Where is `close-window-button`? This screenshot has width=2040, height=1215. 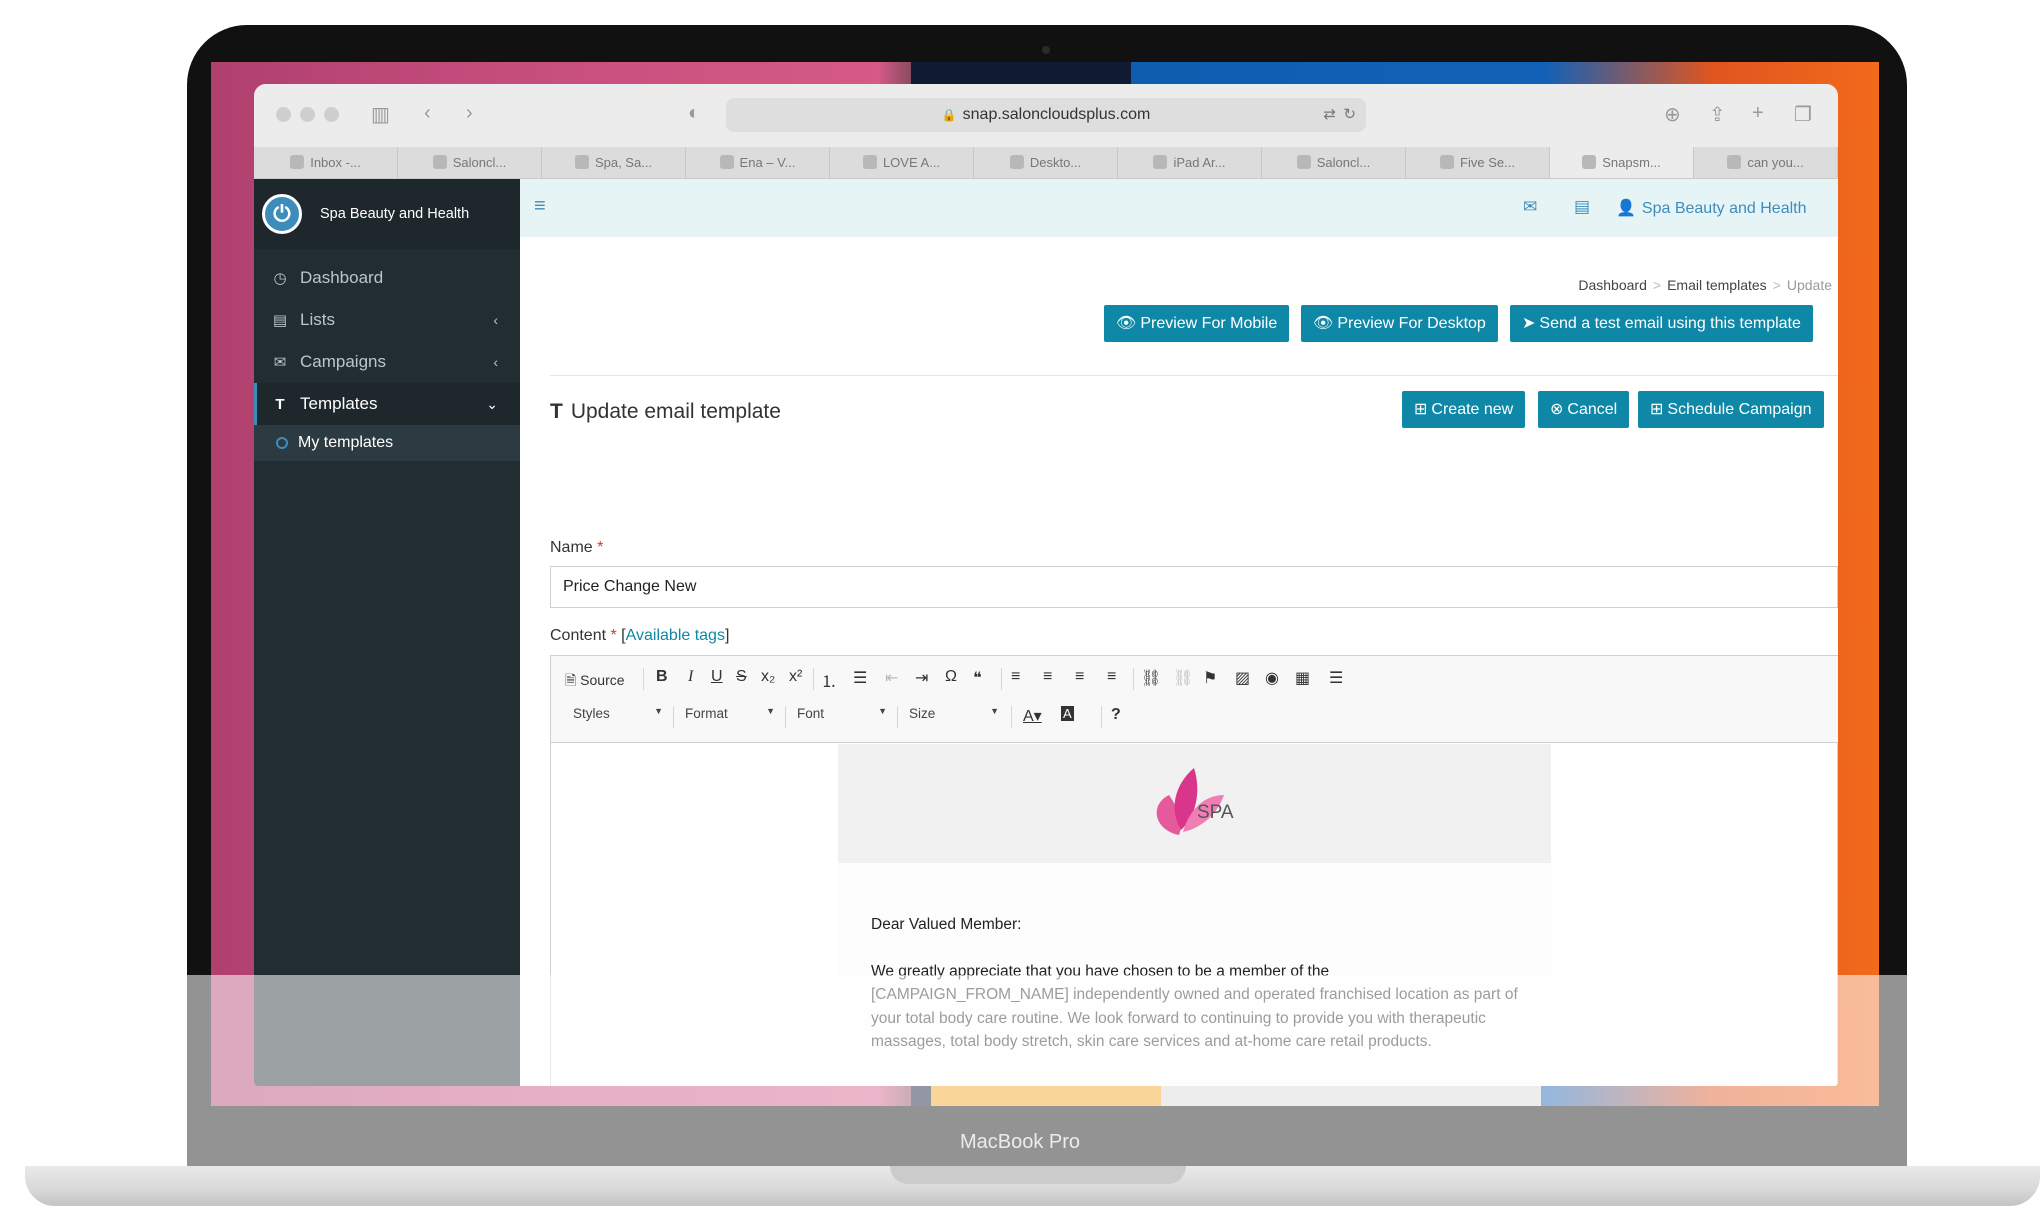
close-window-button is located at coordinates (283, 114).